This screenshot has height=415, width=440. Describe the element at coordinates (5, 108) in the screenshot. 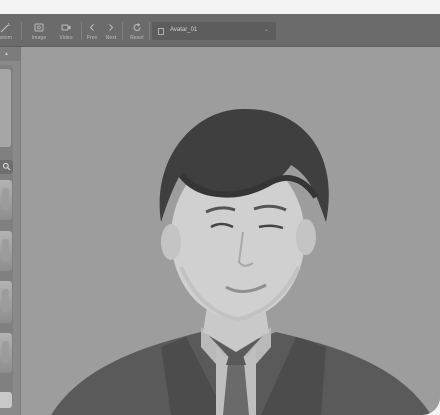

I see `asset-preview-slot` at that location.